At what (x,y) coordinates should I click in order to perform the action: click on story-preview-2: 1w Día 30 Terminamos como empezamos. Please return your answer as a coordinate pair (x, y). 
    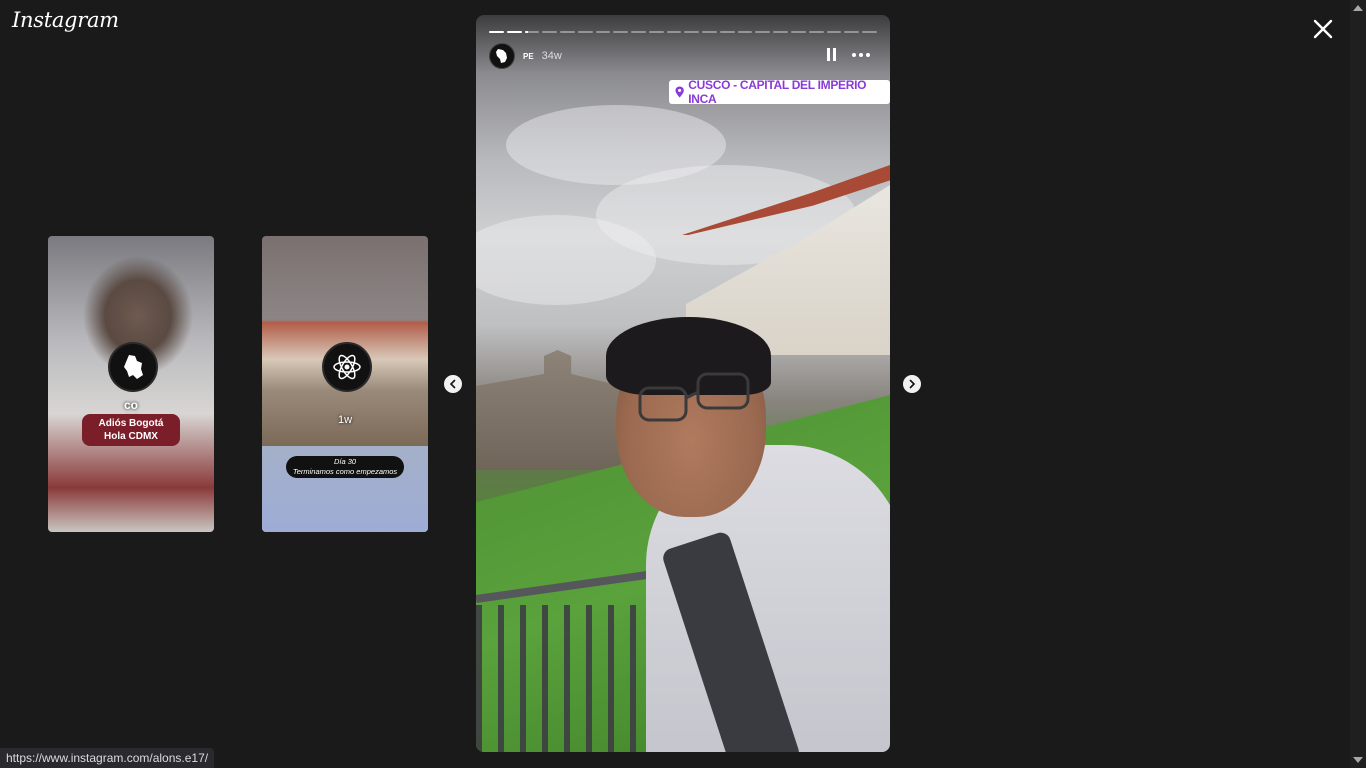
    Looking at the image, I should click on (345, 384).